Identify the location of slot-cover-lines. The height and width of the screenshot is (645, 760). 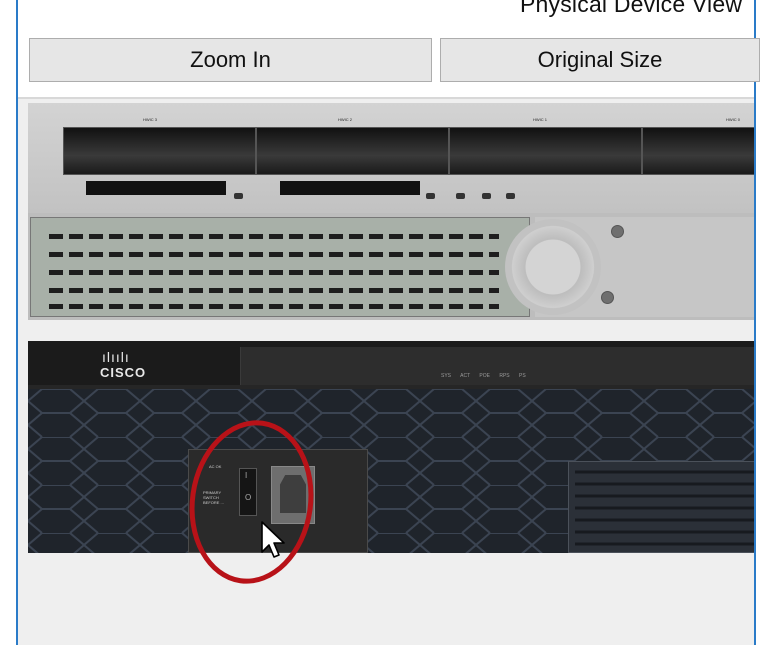
(664, 508).